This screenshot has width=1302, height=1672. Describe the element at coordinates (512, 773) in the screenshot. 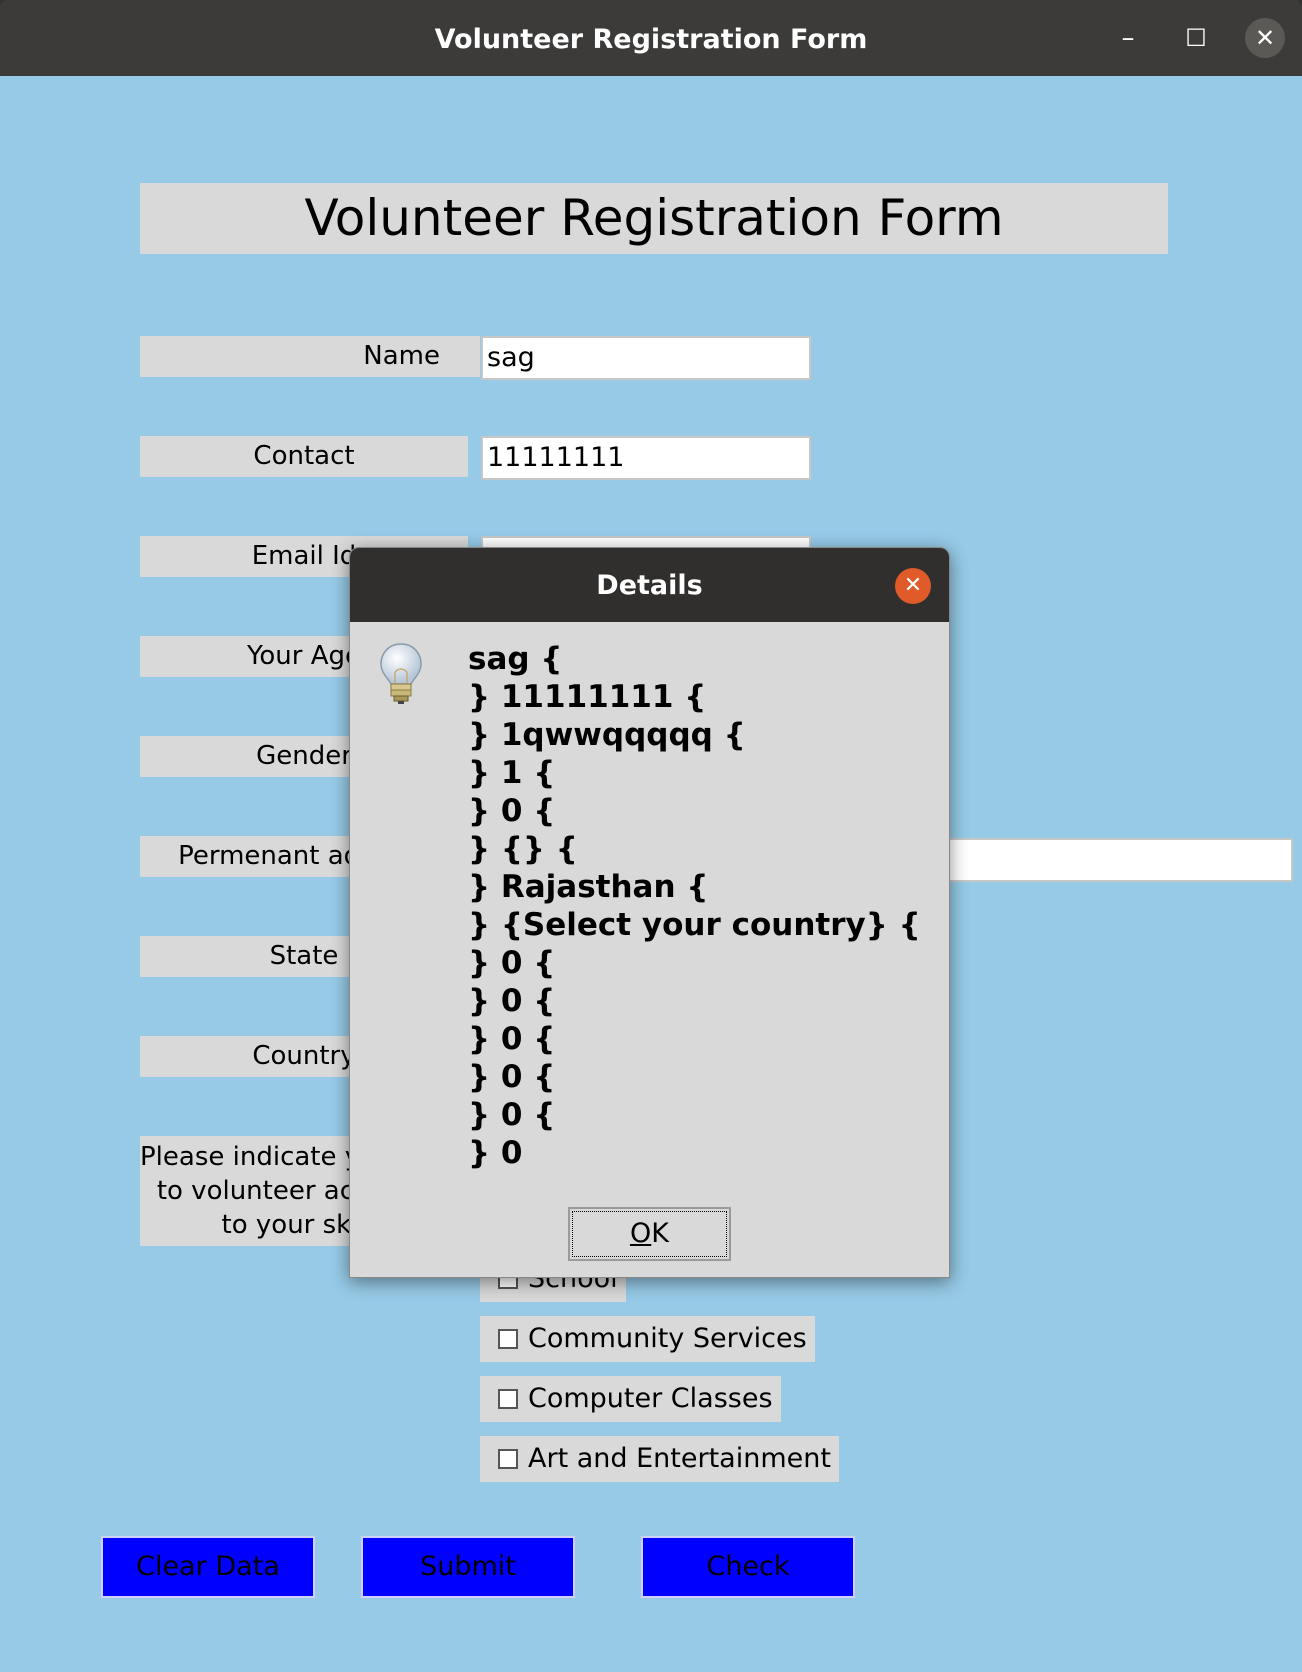

I see `message-line: } 1 {` at that location.